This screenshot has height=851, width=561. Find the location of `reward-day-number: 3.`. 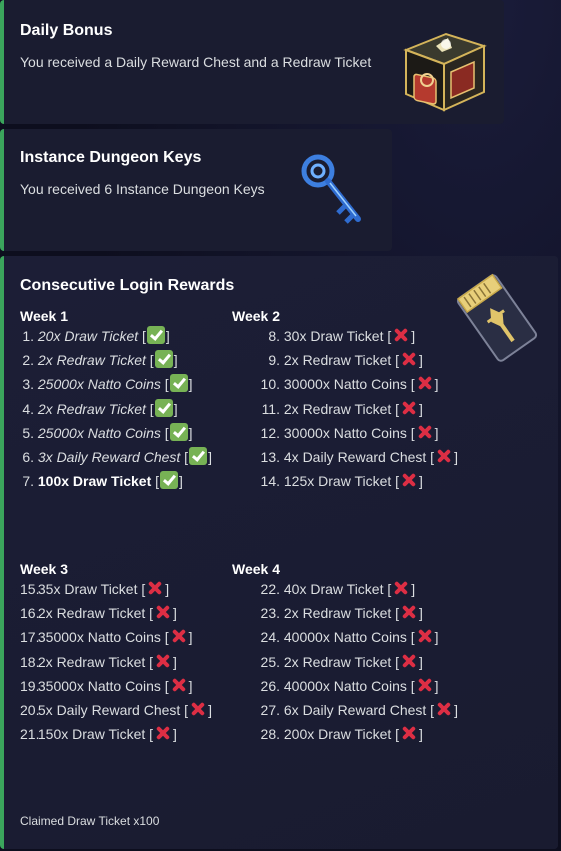

reward-day-number: 3. is located at coordinates (28, 384).